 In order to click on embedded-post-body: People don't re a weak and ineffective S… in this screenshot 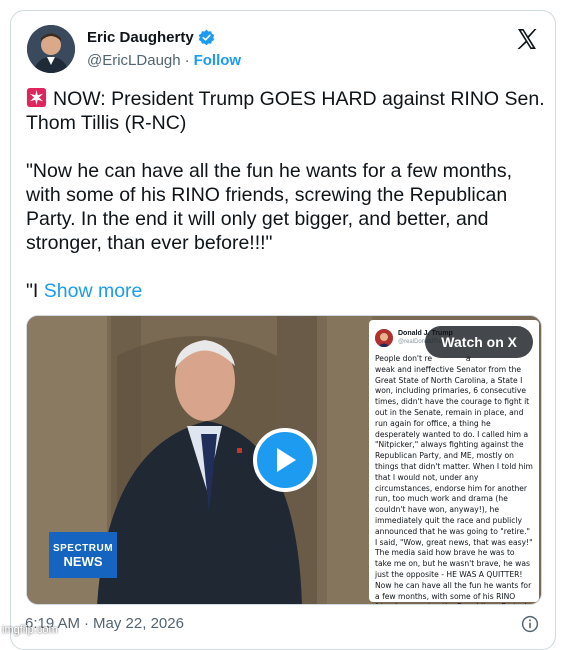, I will do `click(454, 479)`.